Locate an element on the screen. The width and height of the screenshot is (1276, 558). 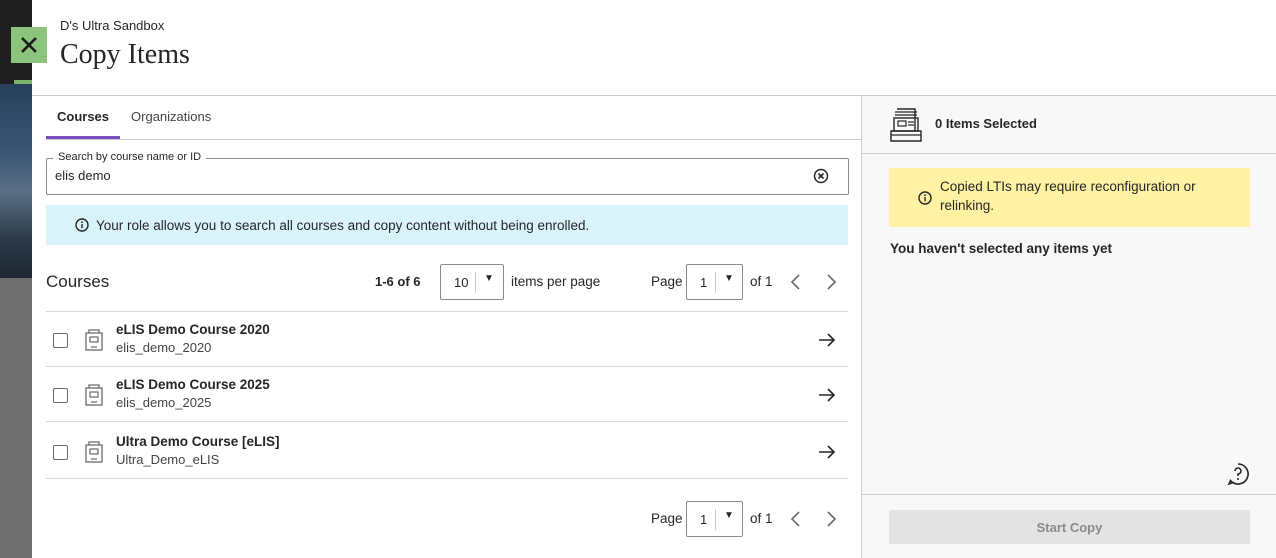
course-name: eLIS Demo Course 2025 is located at coordinates (193, 384).